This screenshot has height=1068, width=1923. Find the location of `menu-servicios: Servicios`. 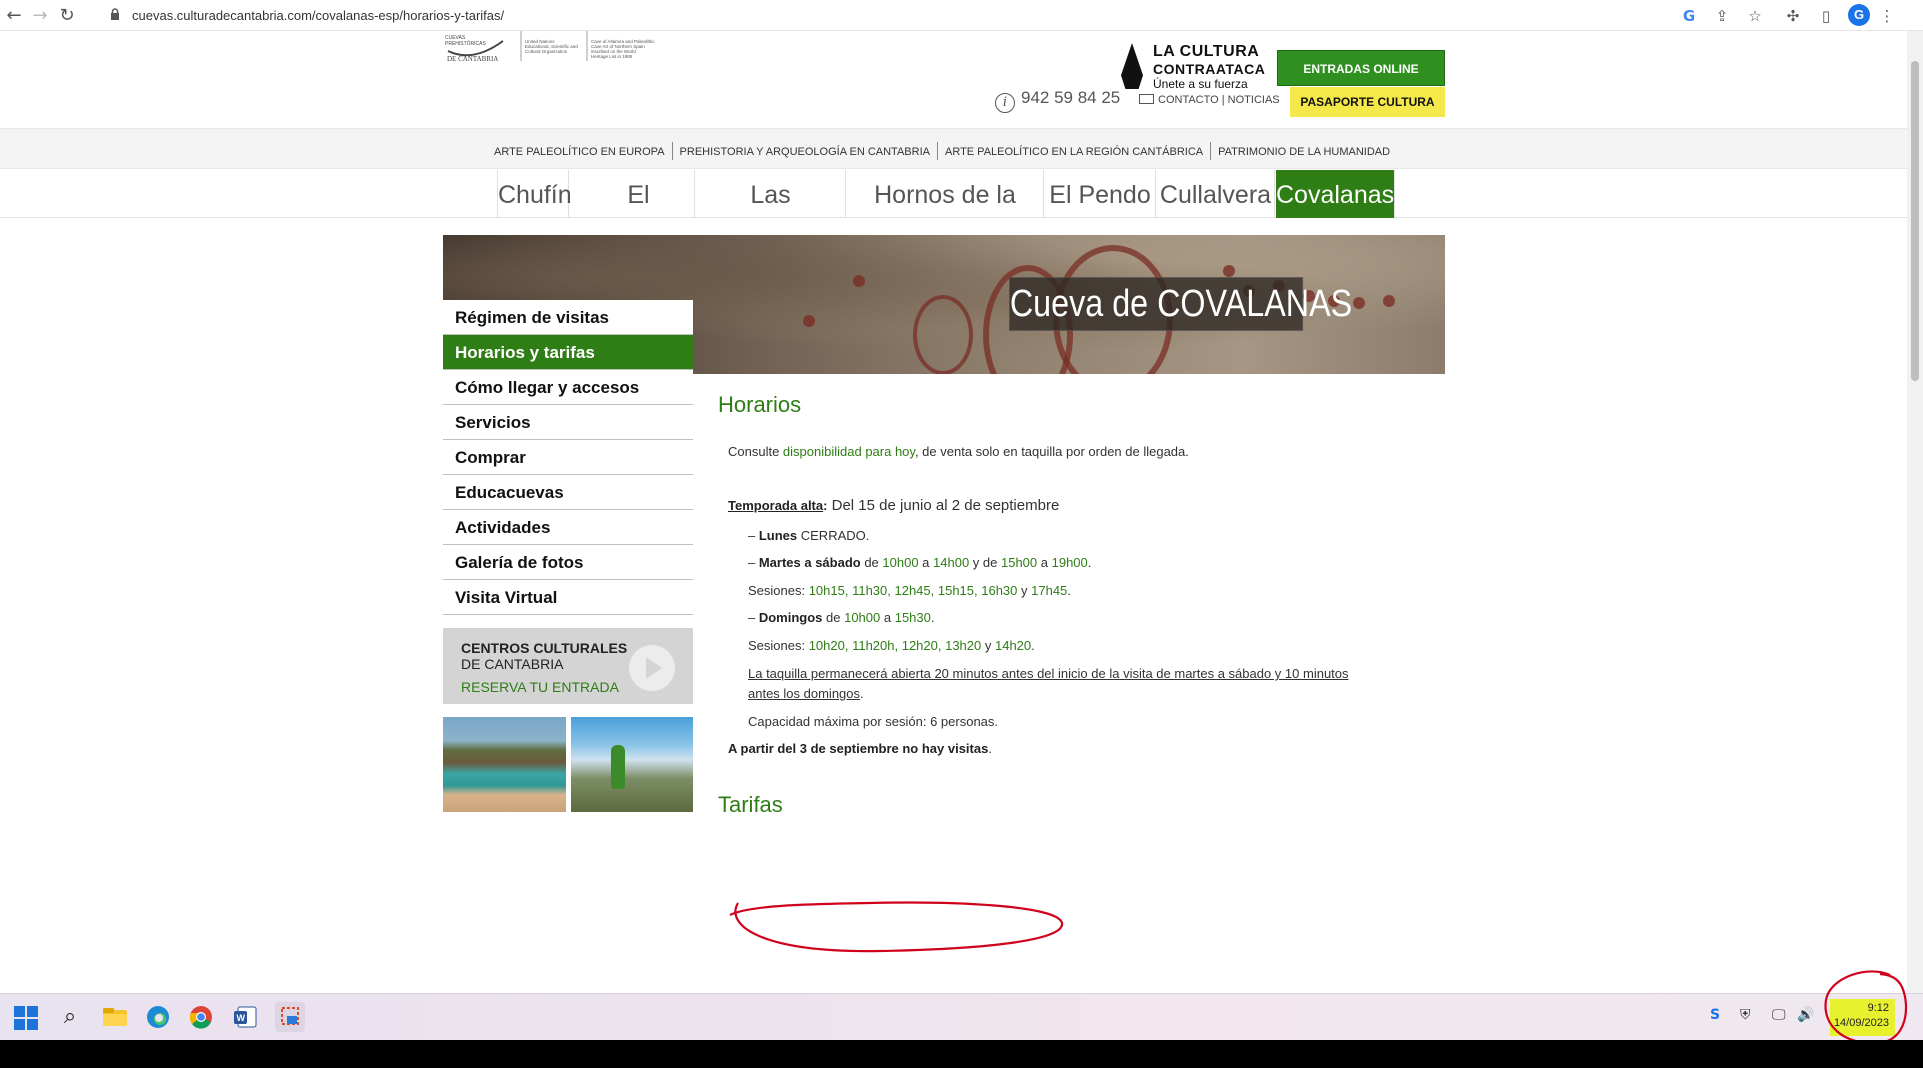

menu-servicios: Servicios is located at coordinates (568, 422).